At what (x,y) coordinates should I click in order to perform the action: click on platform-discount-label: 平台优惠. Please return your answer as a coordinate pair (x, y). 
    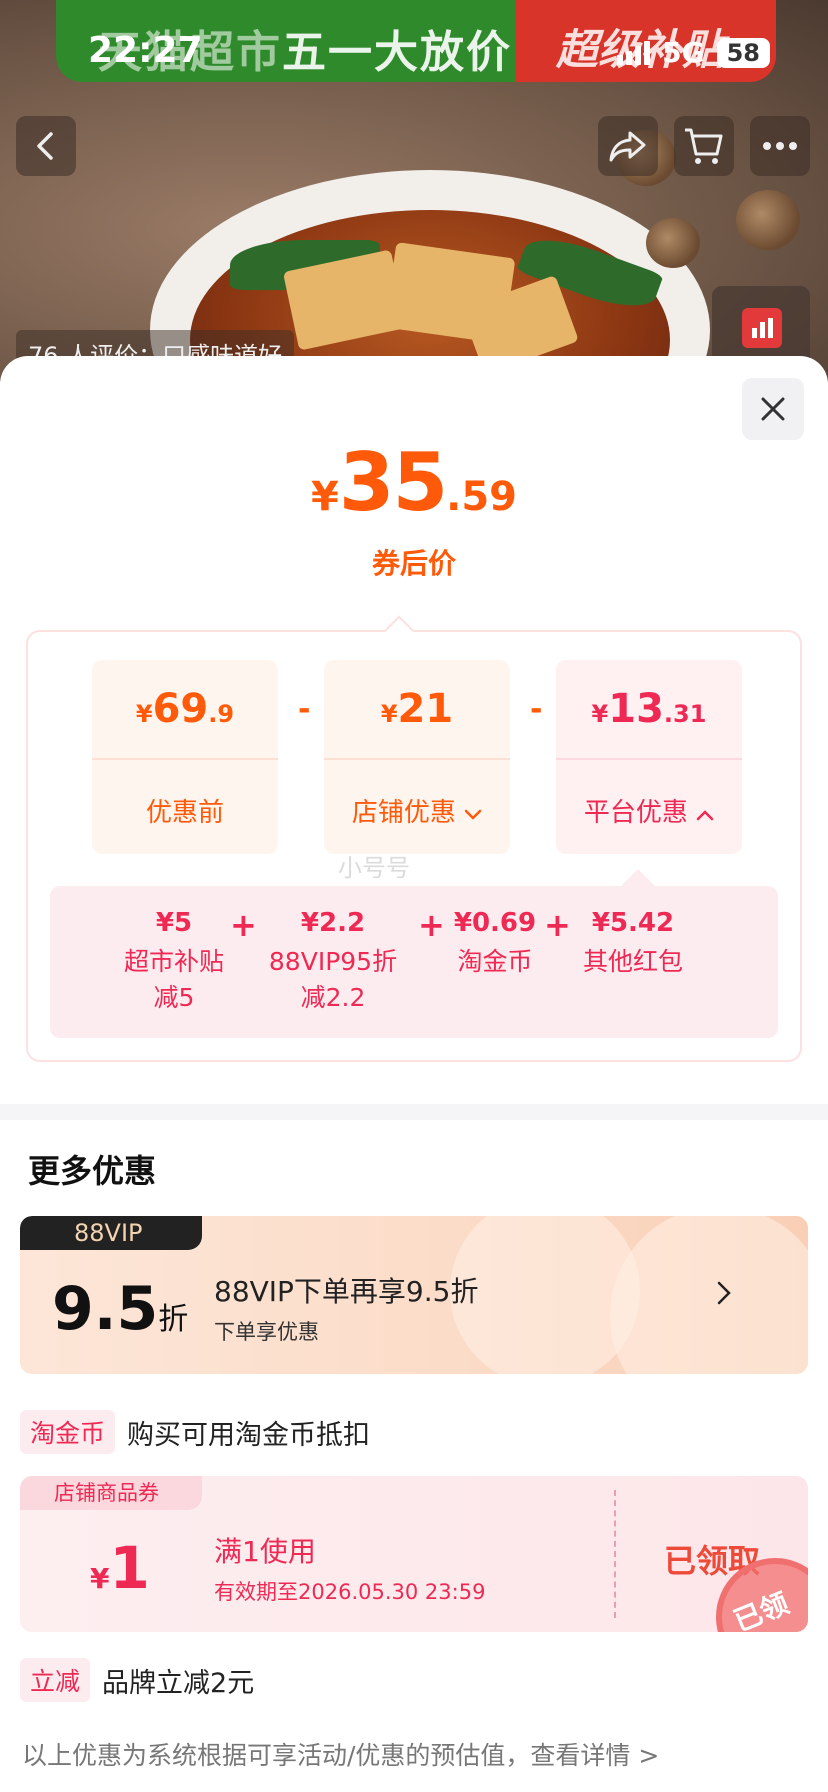
    Looking at the image, I should click on (635, 813).